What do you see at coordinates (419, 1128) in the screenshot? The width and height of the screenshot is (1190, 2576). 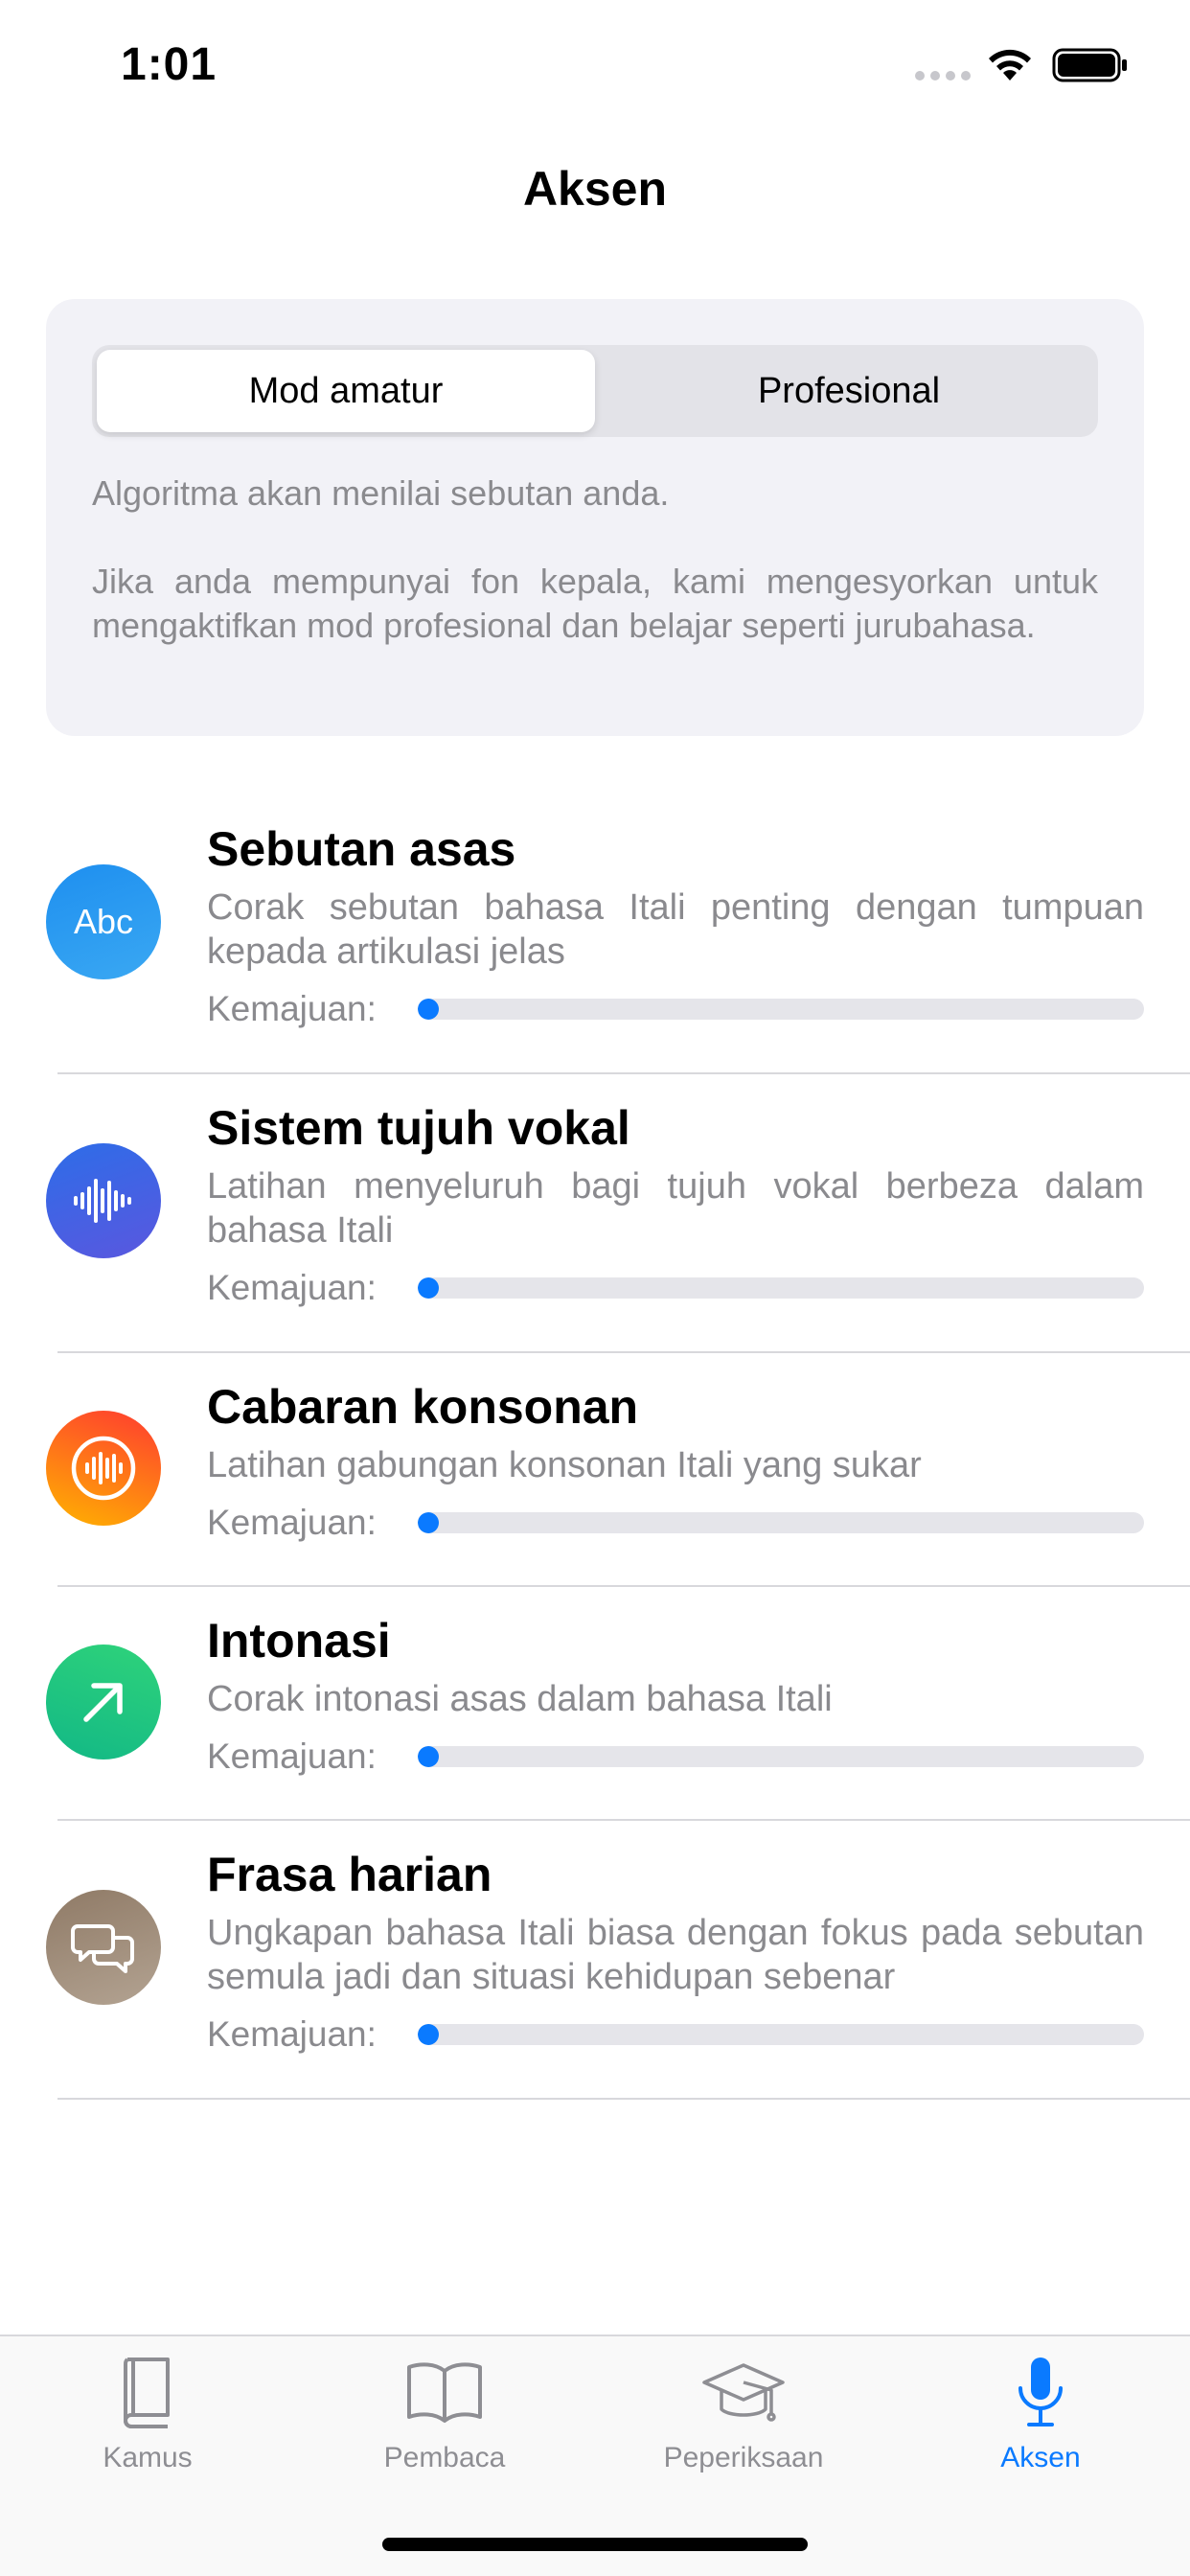 I see `lesson-title: Sistem tujuh vokal` at bounding box center [419, 1128].